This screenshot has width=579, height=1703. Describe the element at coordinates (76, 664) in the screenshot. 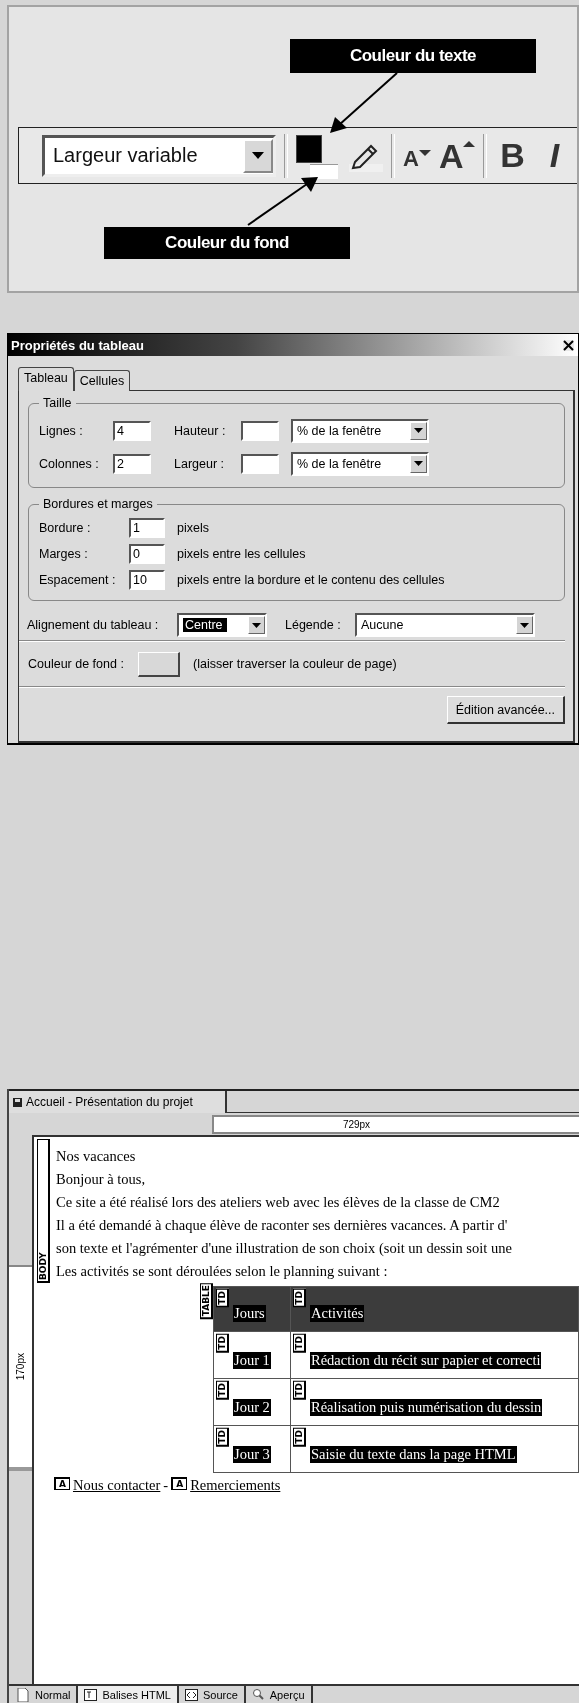

I see `field-label: Couleur de fond :` at that location.